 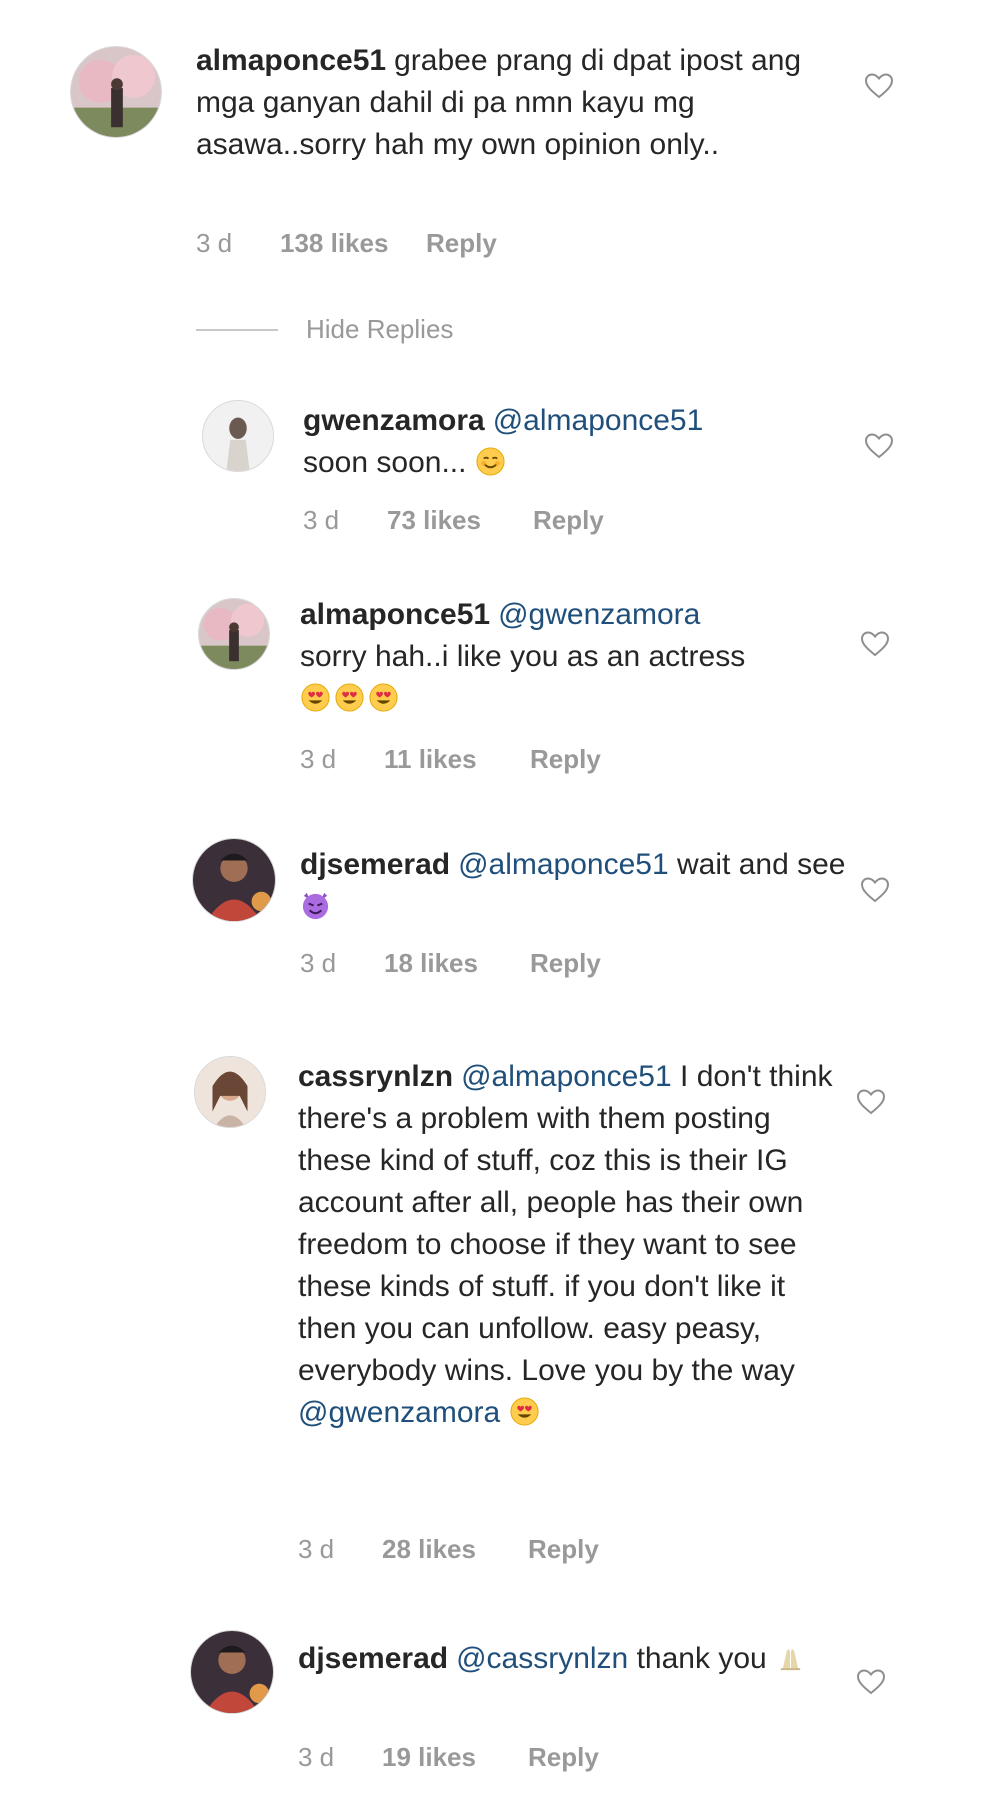 What do you see at coordinates (394, 420) in the screenshot?
I see `comment-username: gwenzamora` at bounding box center [394, 420].